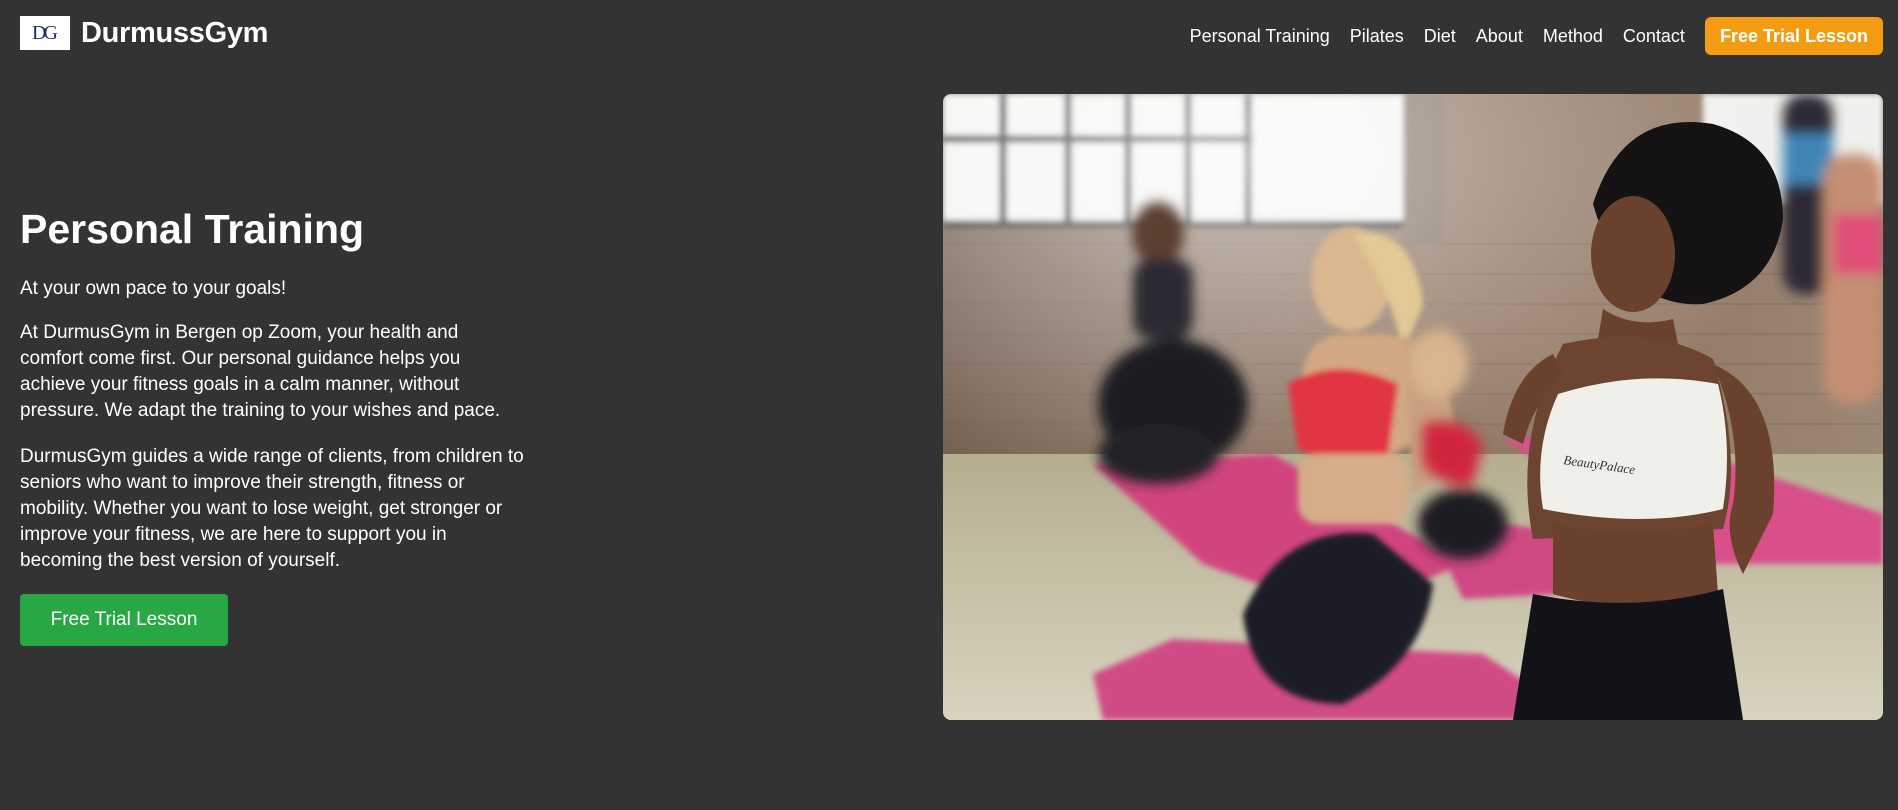 The height and width of the screenshot is (810, 1898). What do you see at coordinates (1654, 36) in the screenshot?
I see `nav-contact: Contact` at bounding box center [1654, 36].